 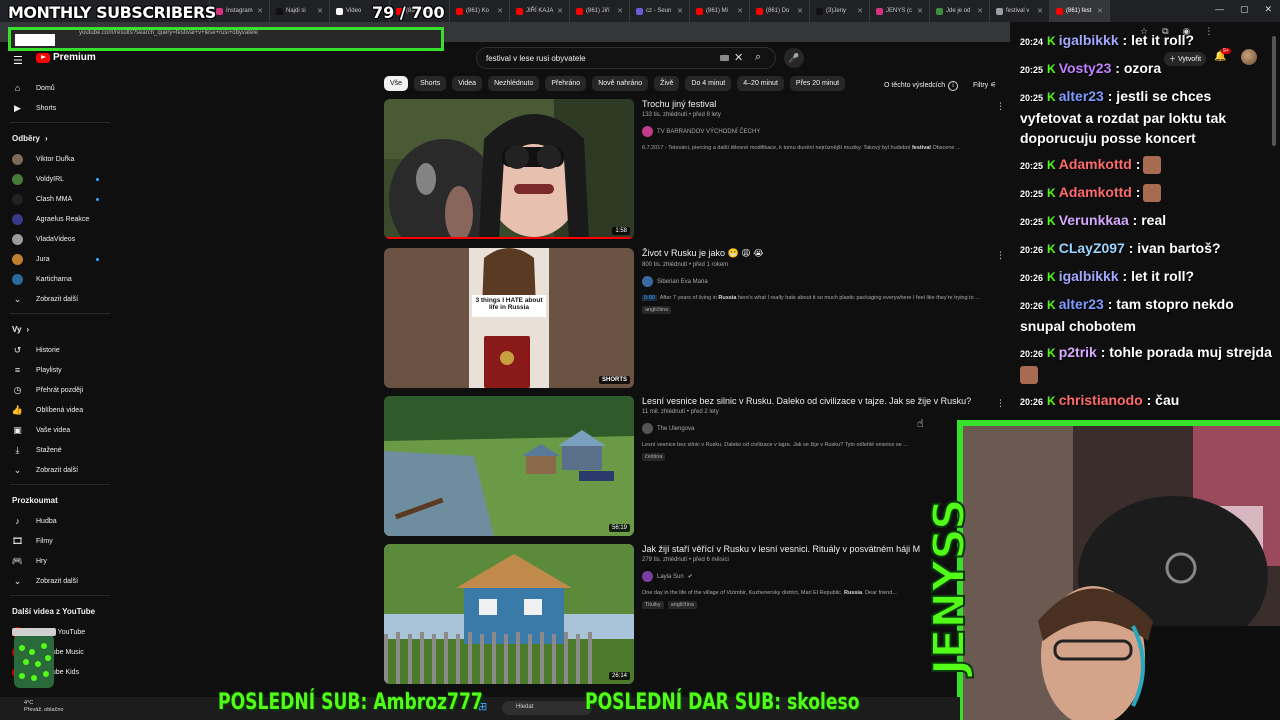 I want to click on sidebar-section-title: Odběry ›, so click(x=60, y=138).